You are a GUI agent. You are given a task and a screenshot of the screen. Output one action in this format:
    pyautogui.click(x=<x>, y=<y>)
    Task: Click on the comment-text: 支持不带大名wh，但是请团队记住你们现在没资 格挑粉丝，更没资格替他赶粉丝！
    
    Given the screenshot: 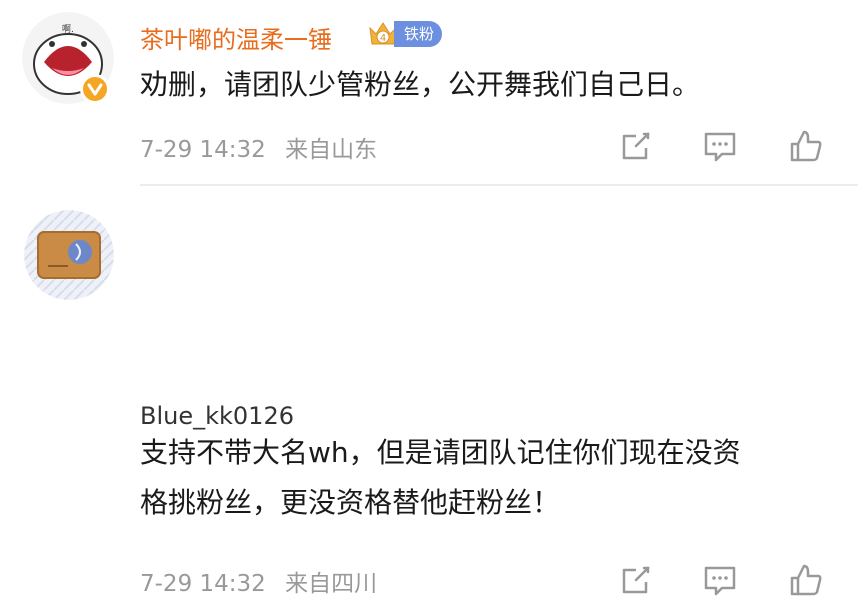 What is the action you would take?
    pyautogui.click(x=490, y=478)
    